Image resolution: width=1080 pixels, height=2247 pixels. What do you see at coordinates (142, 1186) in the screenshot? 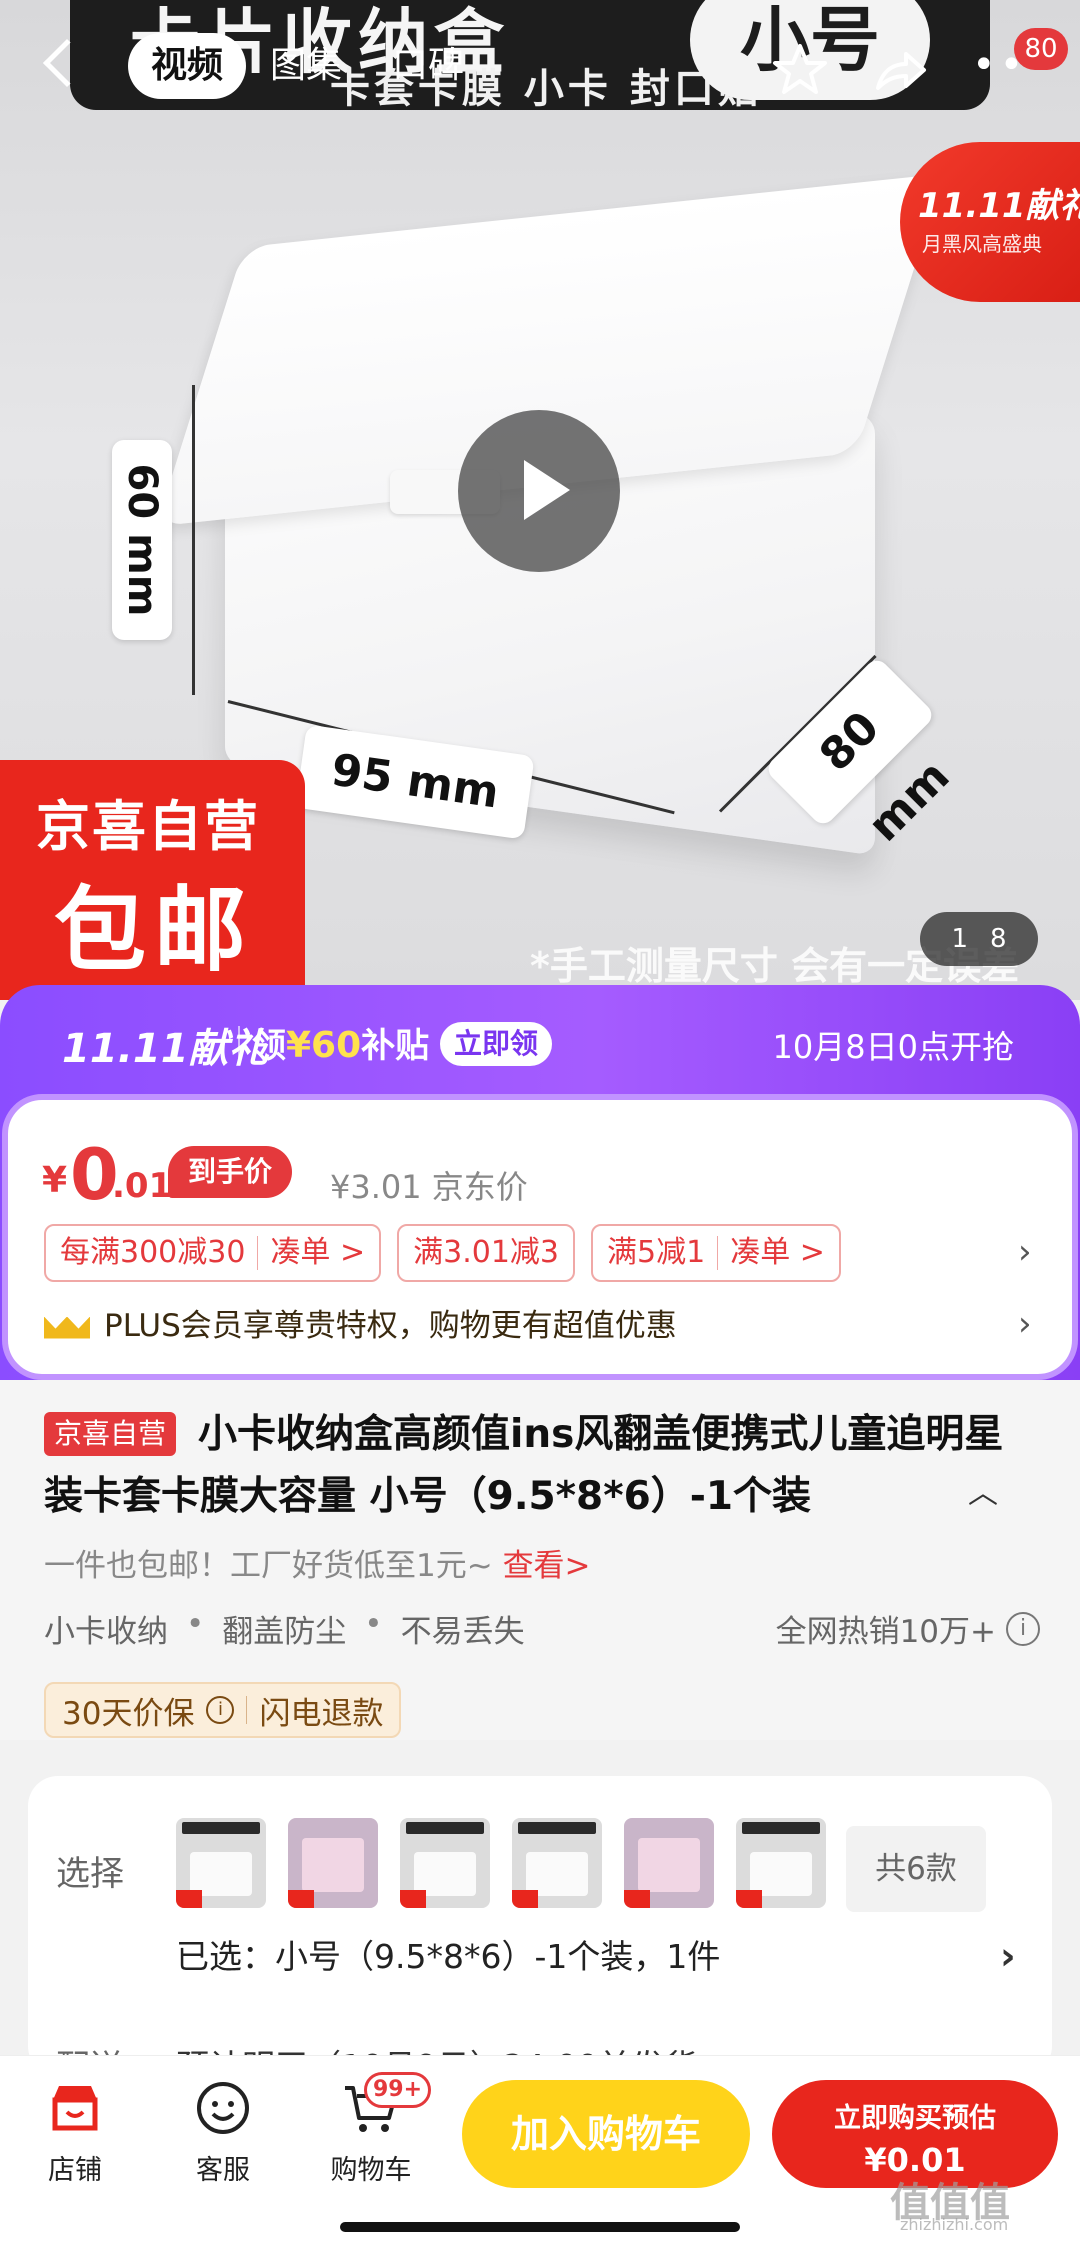
I see `price-cents: .01` at bounding box center [142, 1186].